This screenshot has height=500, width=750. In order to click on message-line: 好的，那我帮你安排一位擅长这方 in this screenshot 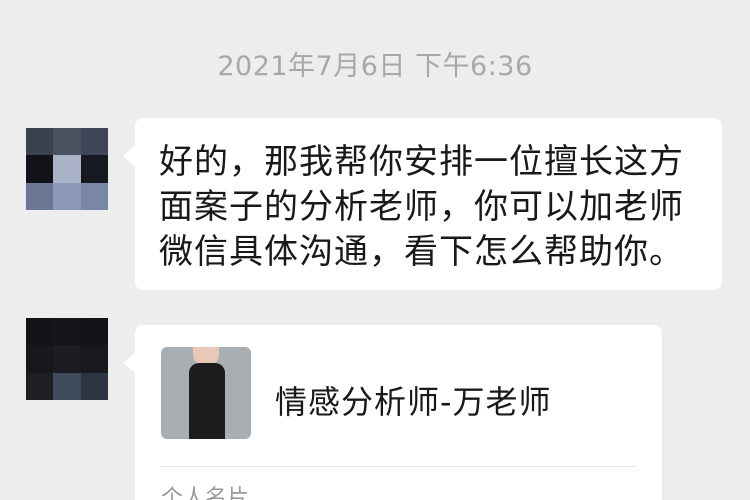, I will do `click(421, 162)`.